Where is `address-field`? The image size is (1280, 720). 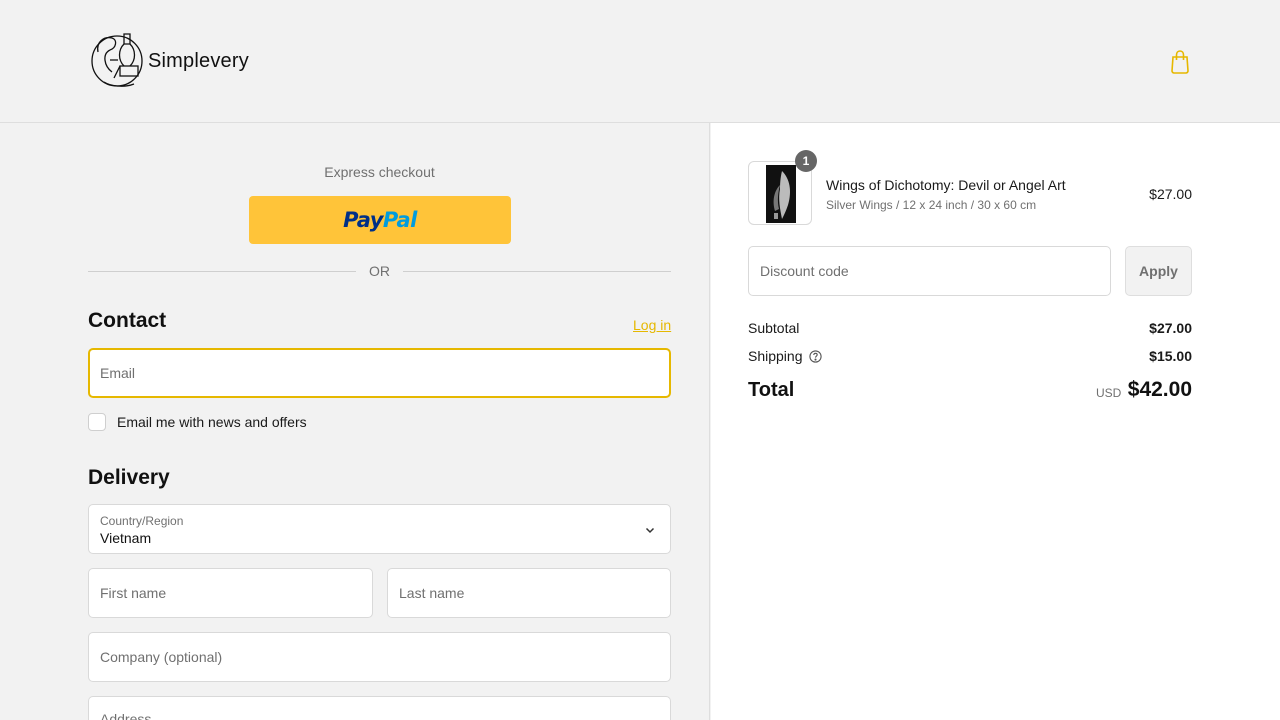 address-field is located at coordinates (379, 708).